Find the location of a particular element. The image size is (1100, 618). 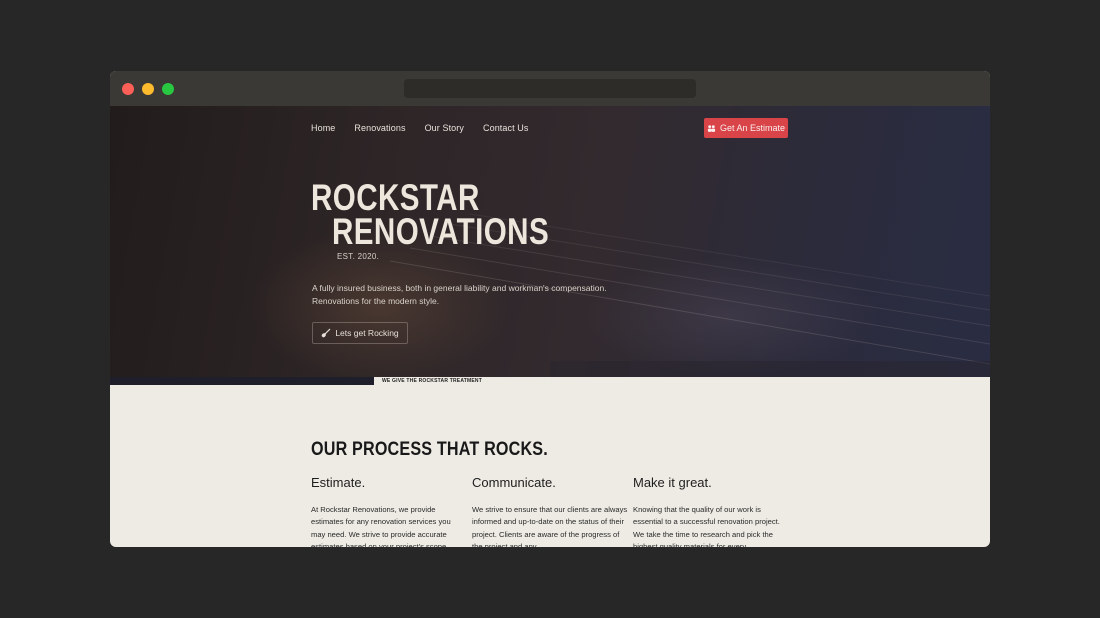

address-bar is located at coordinates (550, 88).